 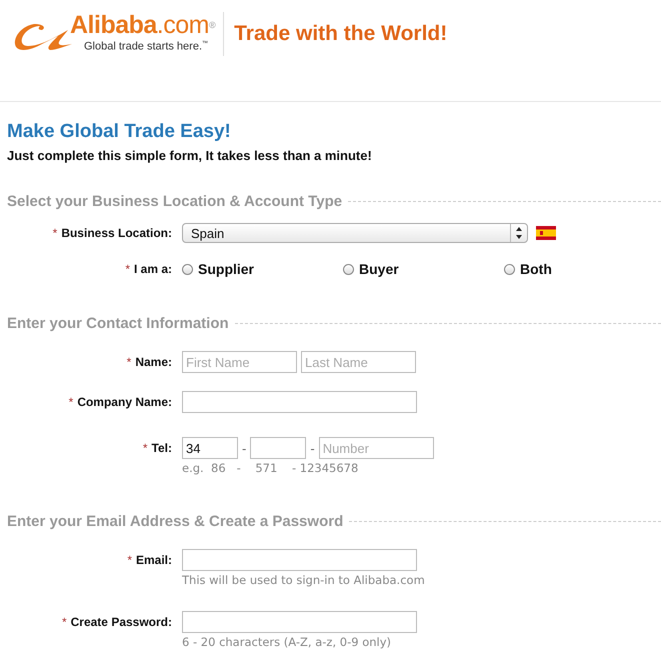 I want to click on field-label: Create Password:, so click(x=121, y=622).